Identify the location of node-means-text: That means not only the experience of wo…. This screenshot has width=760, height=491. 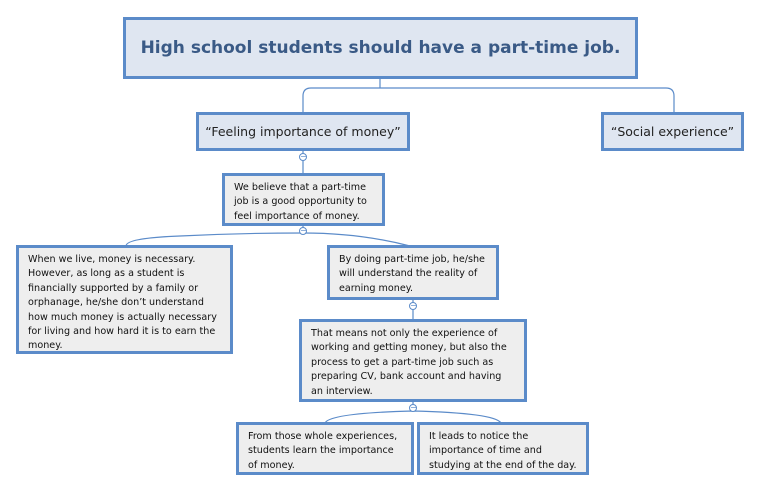
(409, 362).